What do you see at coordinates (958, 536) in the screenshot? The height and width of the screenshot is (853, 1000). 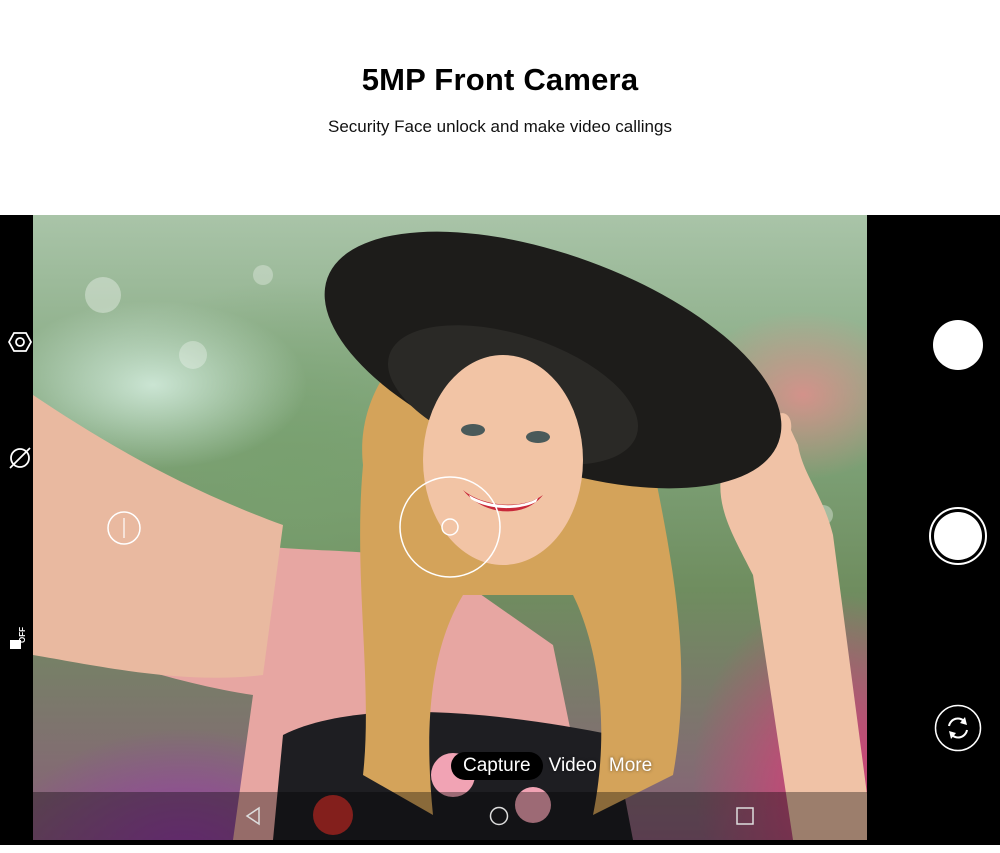 I see `shutter-button` at bounding box center [958, 536].